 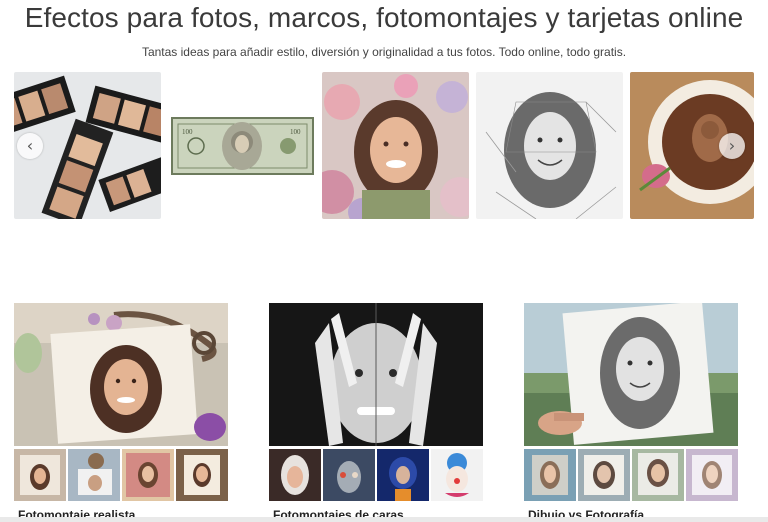 I want to click on effect-card-face-montage: Fotomontajes de caras, so click(x=376, y=412).